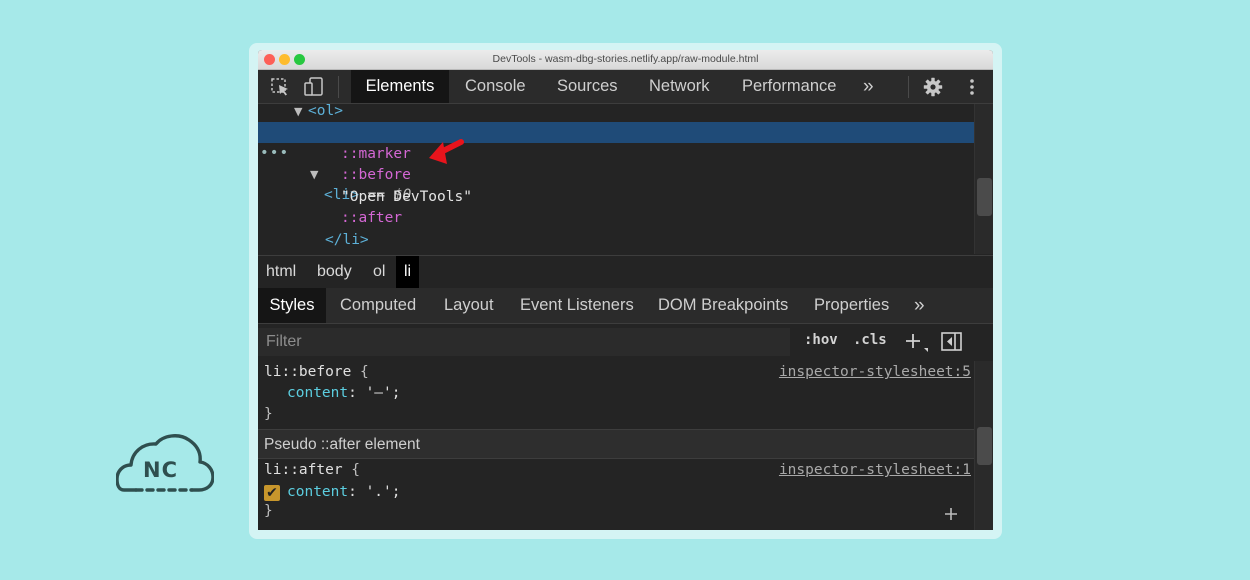 The width and height of the screenshot is (1250, 580). What do you see at coordinates (851, 305) in the screenshot?
I see `tab-properties: Properties` at bounding box center [851, 305].